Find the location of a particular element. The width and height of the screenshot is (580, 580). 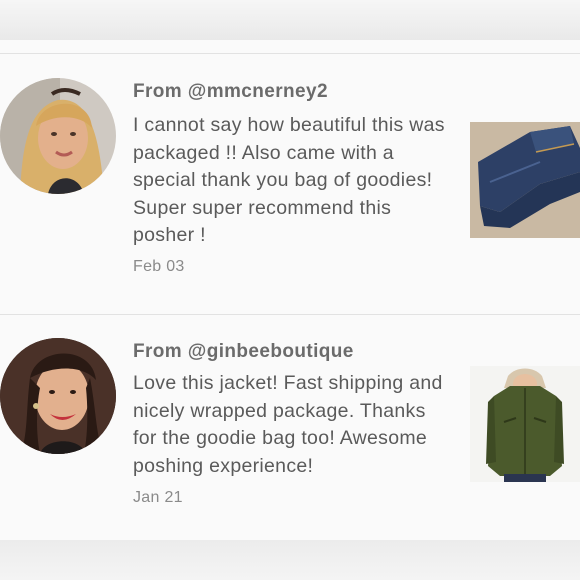

bottom-background is located at coordinates (290, 560).